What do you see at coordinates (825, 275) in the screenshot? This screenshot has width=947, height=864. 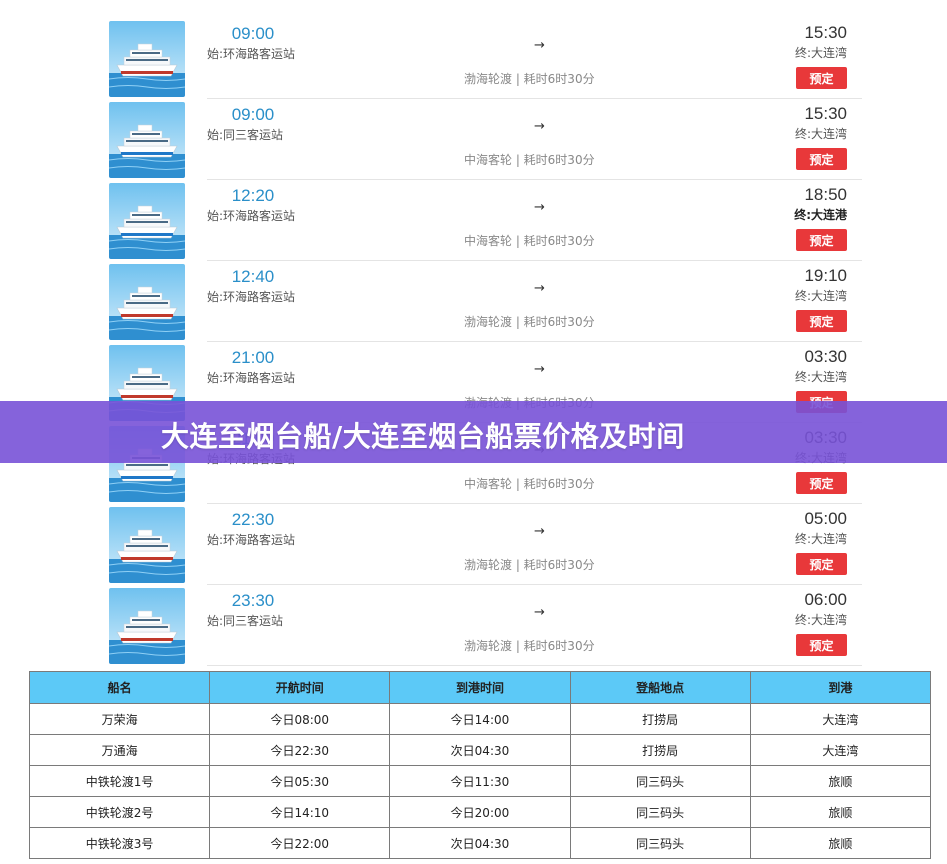 I see `arrival-time: 19:10` at bounding box center [825, 275].